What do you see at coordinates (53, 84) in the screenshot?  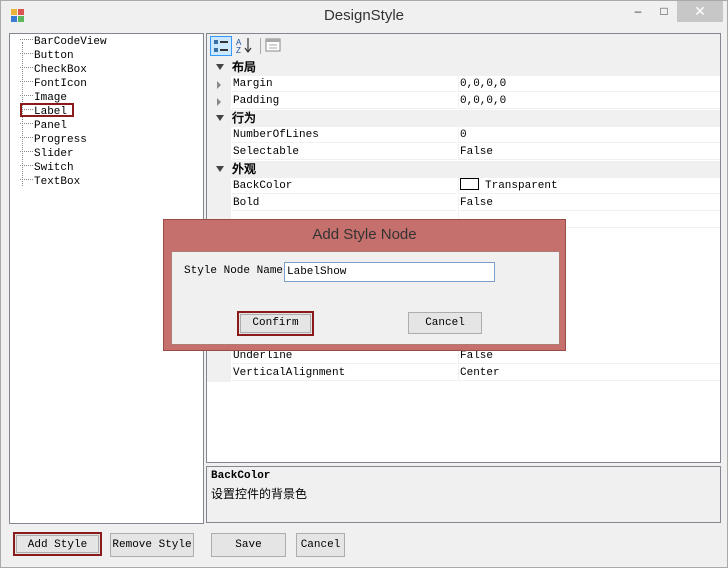 I see `tree-item-fonticon: FontIcon` at bounding box center [53, 84].